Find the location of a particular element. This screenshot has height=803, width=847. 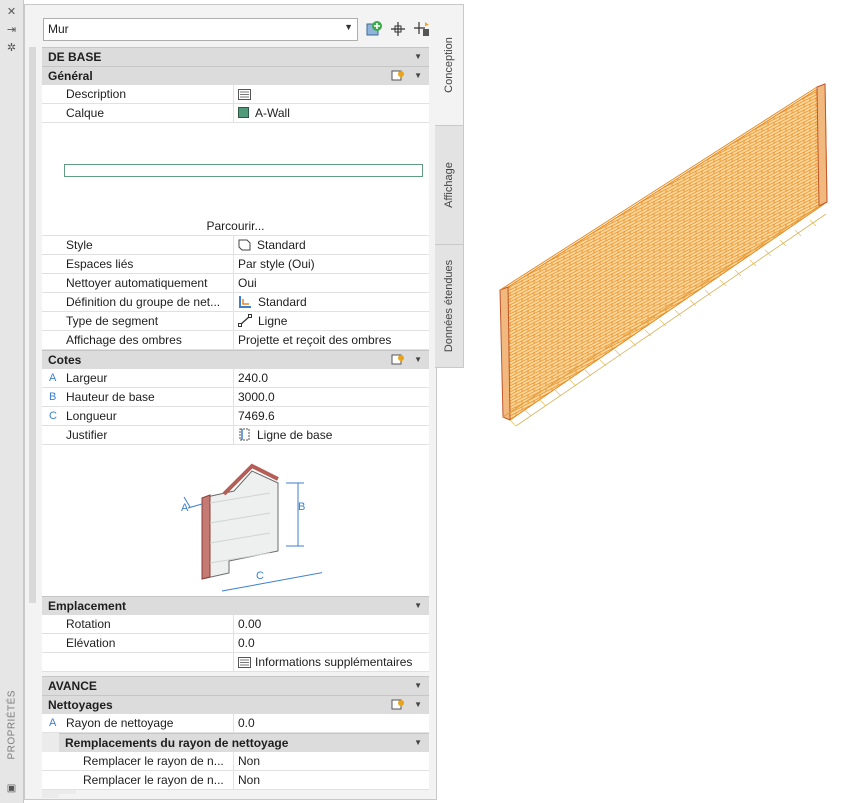

layer-color-swatch-icon is located at coordinates (243, 112).